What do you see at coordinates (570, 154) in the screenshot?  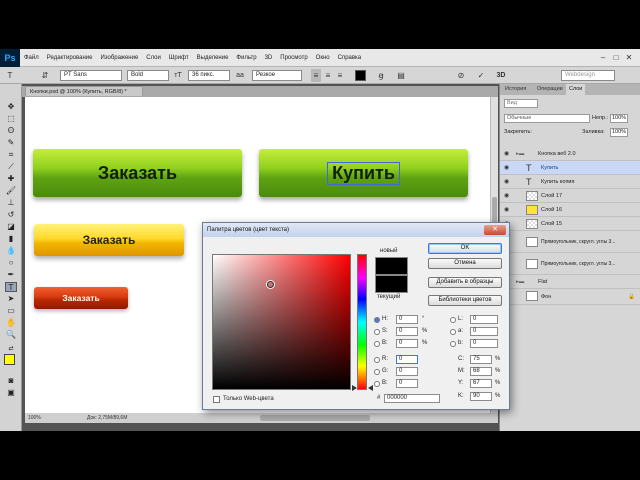 I see `layer-row: ◉ ▸▬ Кнопка веб 2.0` at bounding box center [570, 154].